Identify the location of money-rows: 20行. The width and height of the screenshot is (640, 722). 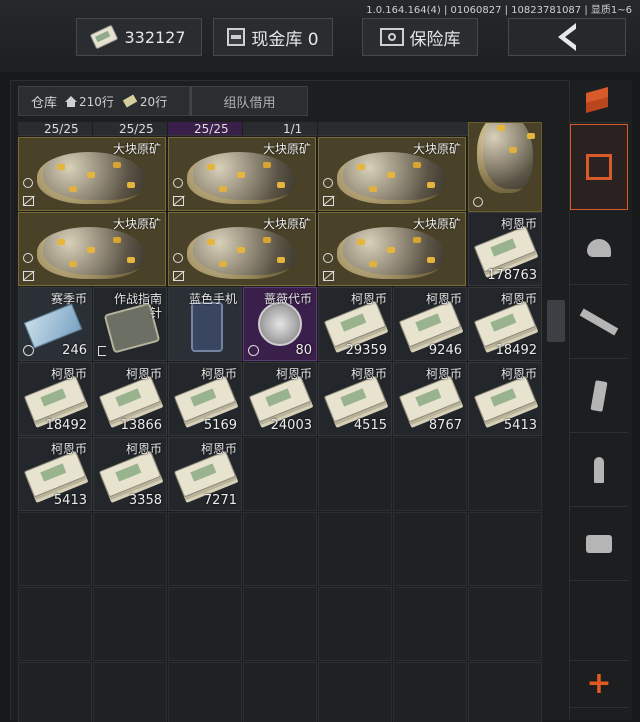
(153, 101).